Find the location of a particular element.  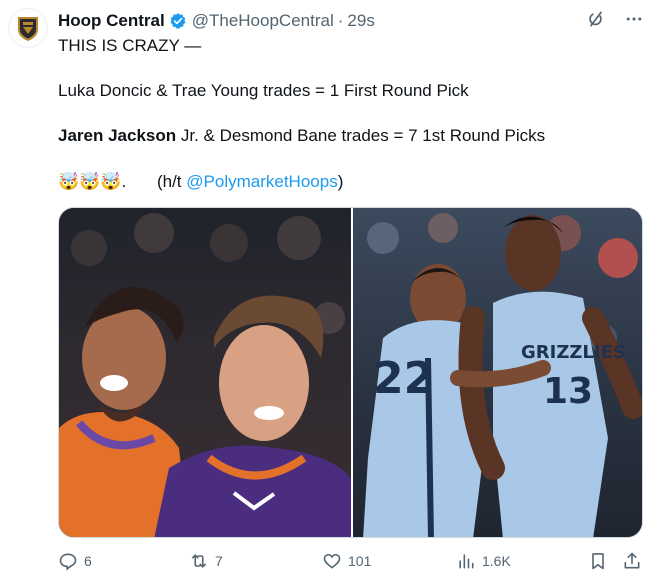

grok-button is located at coordinates (596, 19).